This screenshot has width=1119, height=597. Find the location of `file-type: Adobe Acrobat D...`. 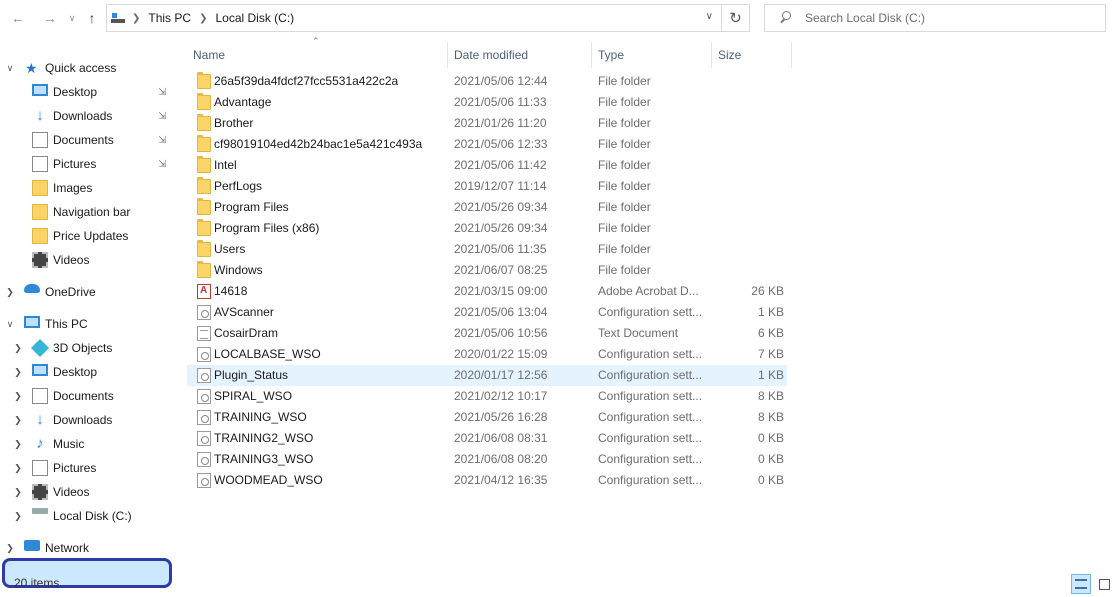

file-type: Adobe Acrobat D... is located at coordinates (648, 291).